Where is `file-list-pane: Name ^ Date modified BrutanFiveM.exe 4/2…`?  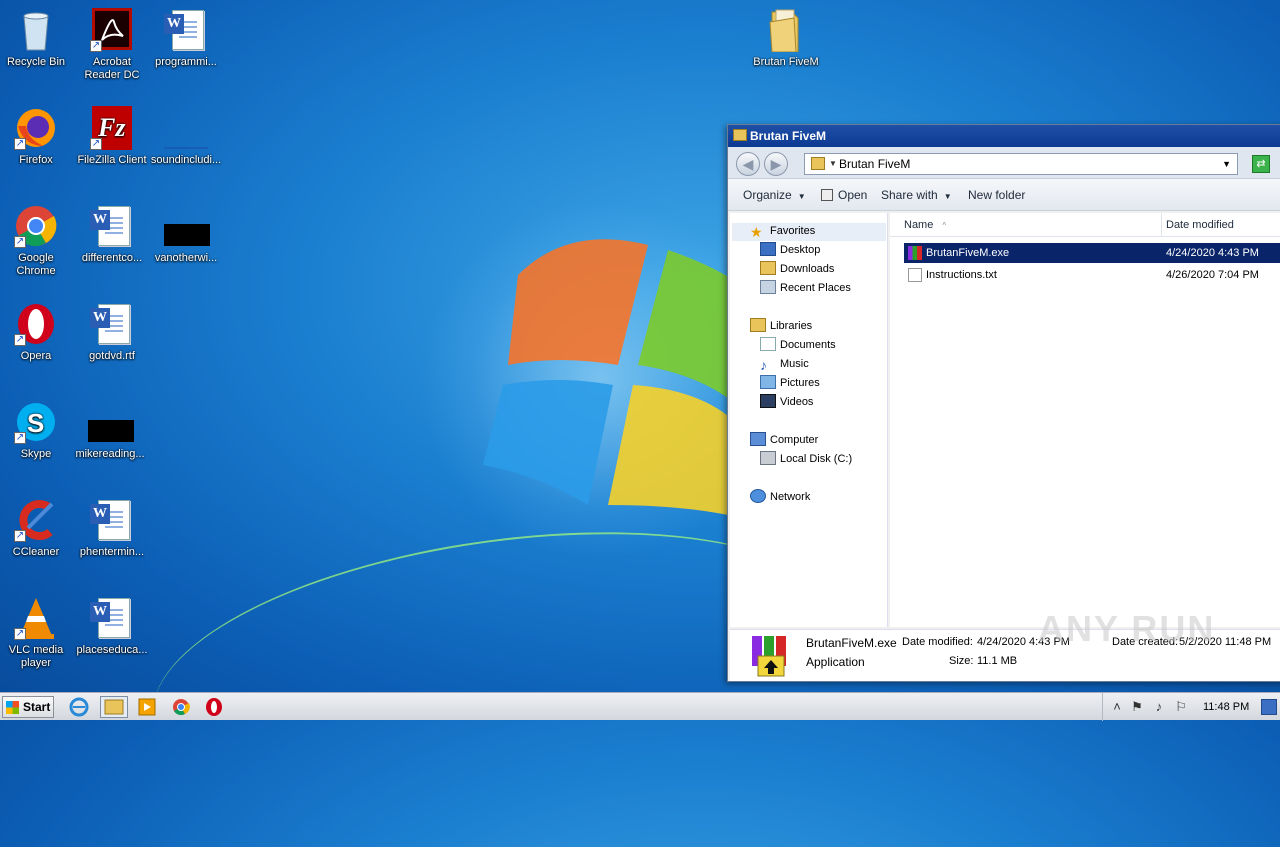 file-list-pane: Name ^ Date modified BrutanFiveM.exe 4/2… is located at coordinates (1085, 420).